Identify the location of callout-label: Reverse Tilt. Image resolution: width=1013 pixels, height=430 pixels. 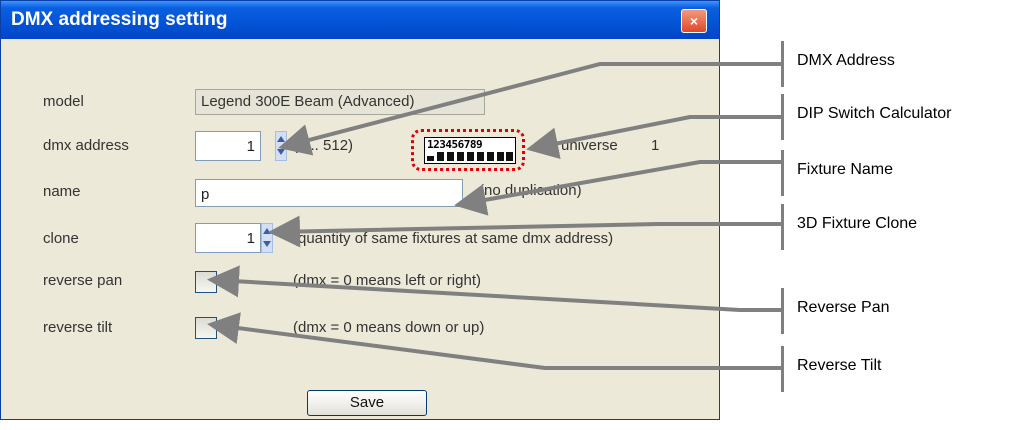
(839, 365).